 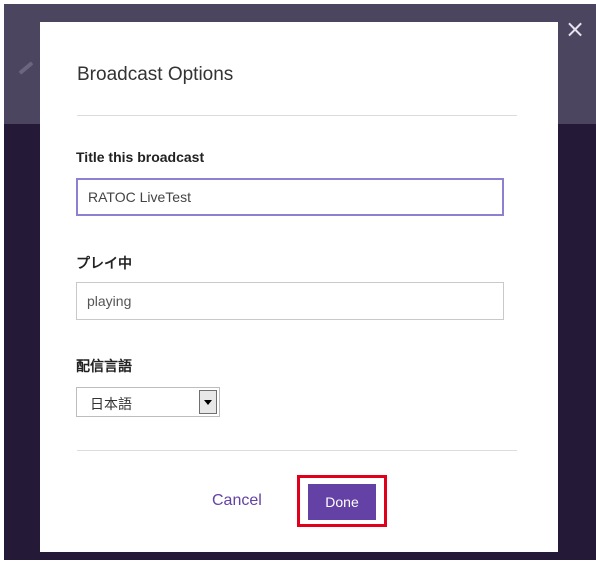 What do you see at coordinates (290, 301) in the screenshot?
I see `playing-input` at bounding box center [290, 301].